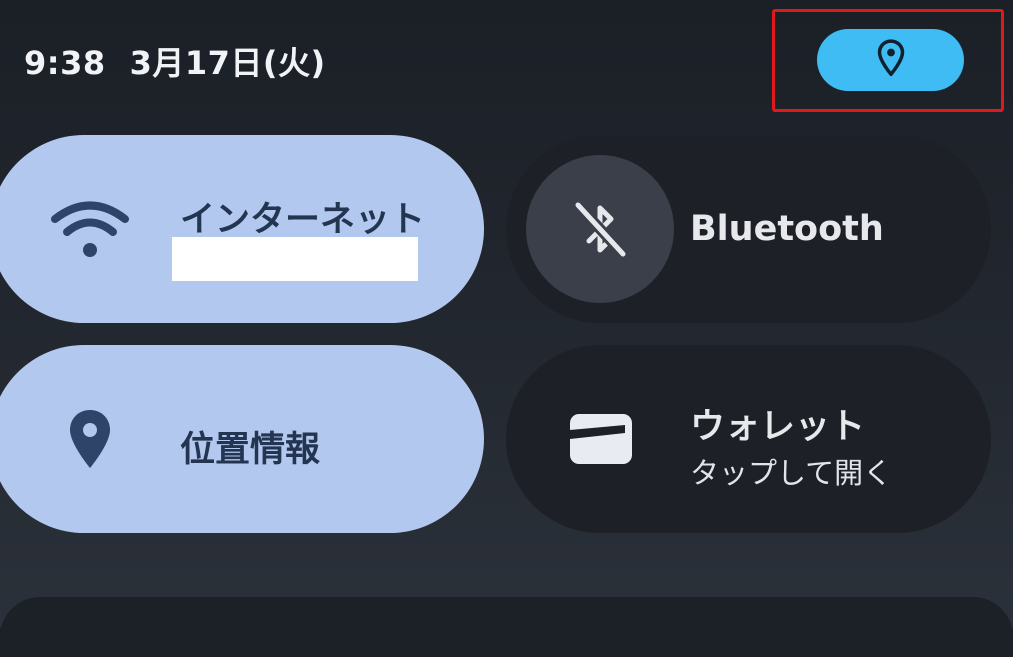 The image size is (1013, 657). I want to click on clock-time: 9:38, so click(65, 63).